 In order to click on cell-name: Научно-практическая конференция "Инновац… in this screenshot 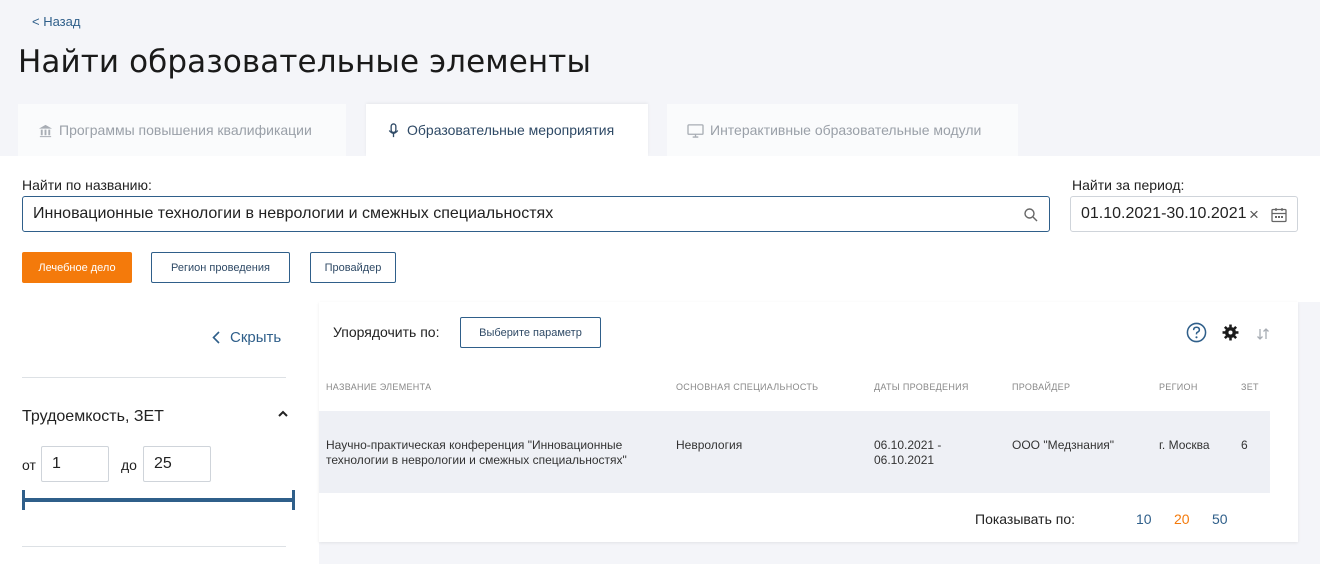, I will do `click(493, 453)`.